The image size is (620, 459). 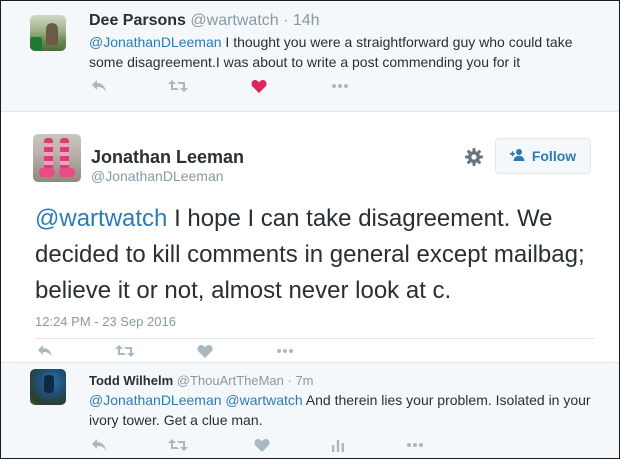 What do you see at coordinates (167, 157) in the screenshot?
I see `author-name: Jonathan Leeman` at bounding box center [167, 157].